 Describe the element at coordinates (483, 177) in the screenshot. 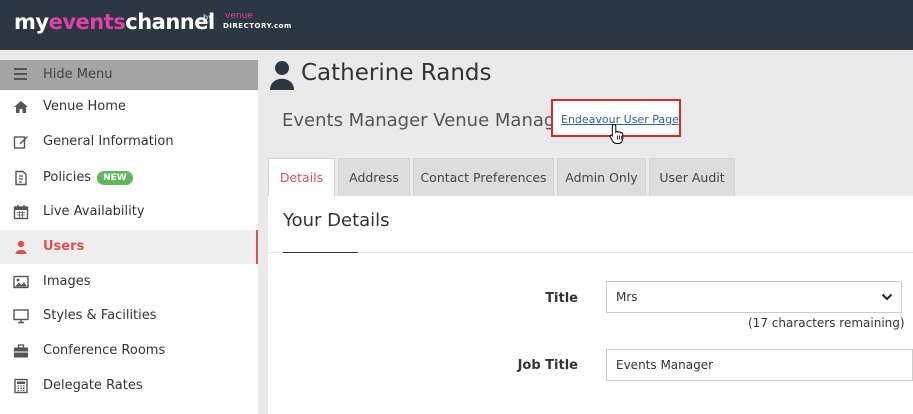

I see `tab-contact-preferences: Contact Preferences` at that location.